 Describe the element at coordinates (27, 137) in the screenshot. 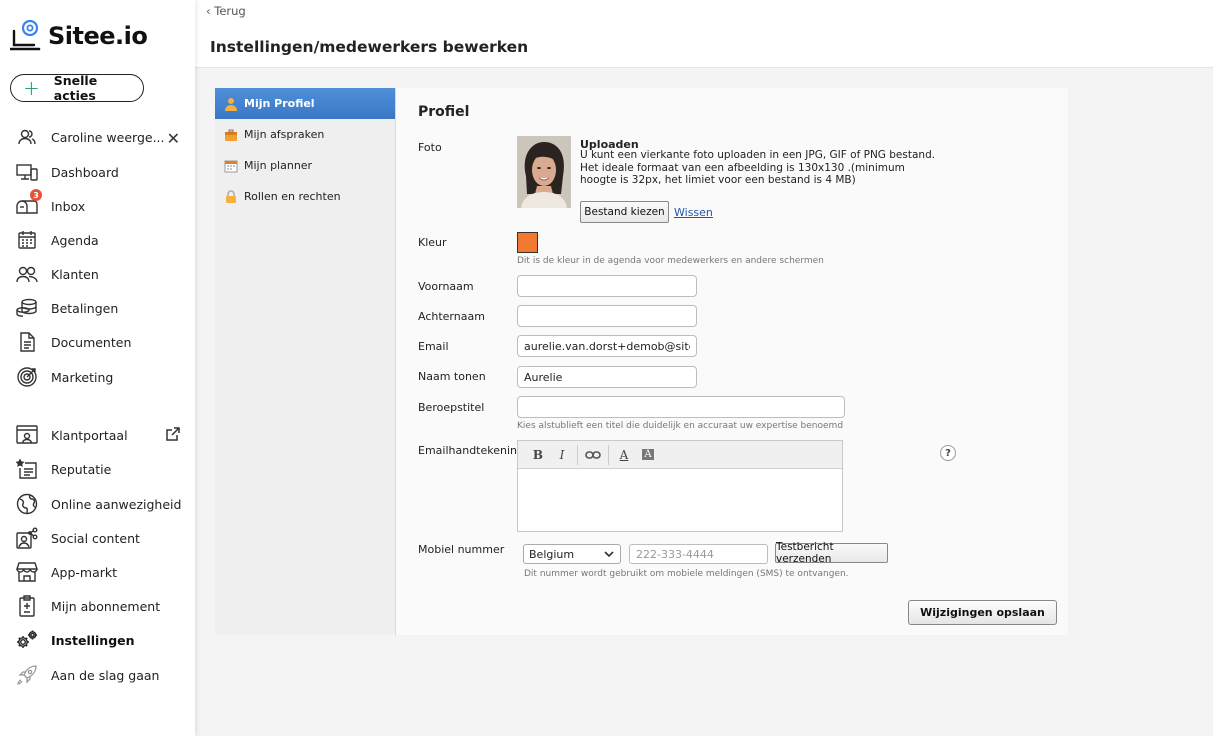

I see `users-icon` at that location.